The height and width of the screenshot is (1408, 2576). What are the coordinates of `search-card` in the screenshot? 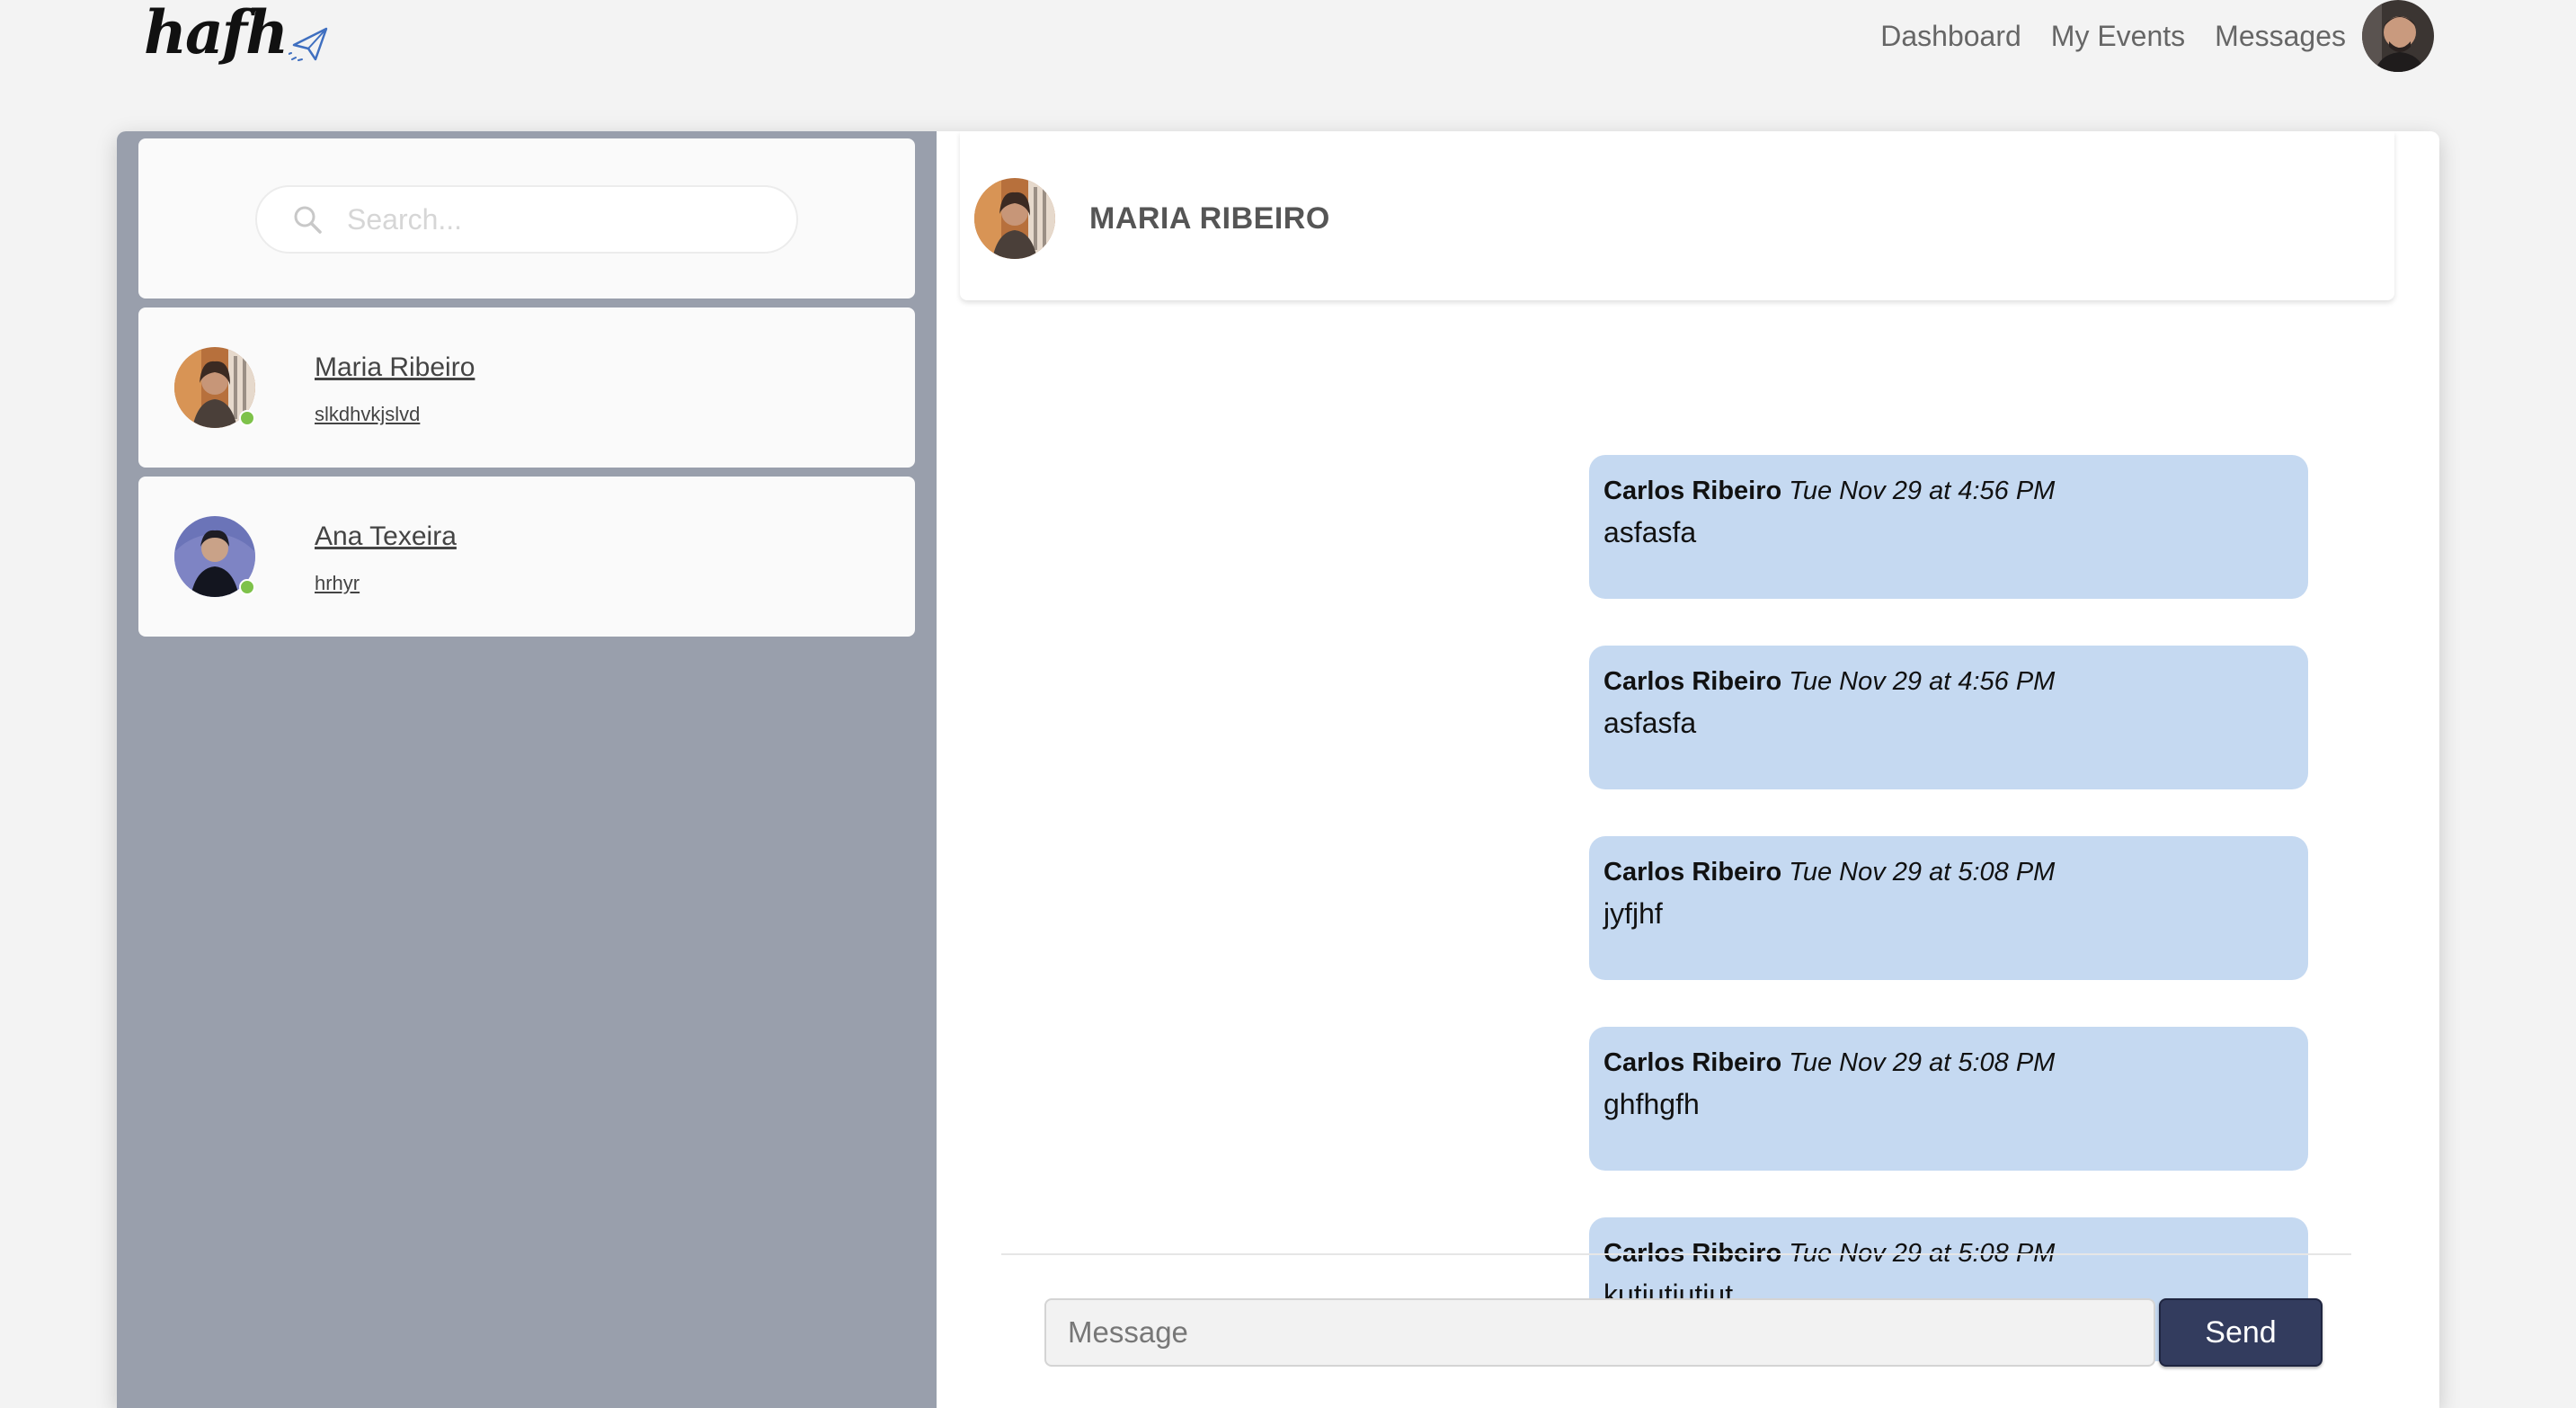 It's located at (526, 219).